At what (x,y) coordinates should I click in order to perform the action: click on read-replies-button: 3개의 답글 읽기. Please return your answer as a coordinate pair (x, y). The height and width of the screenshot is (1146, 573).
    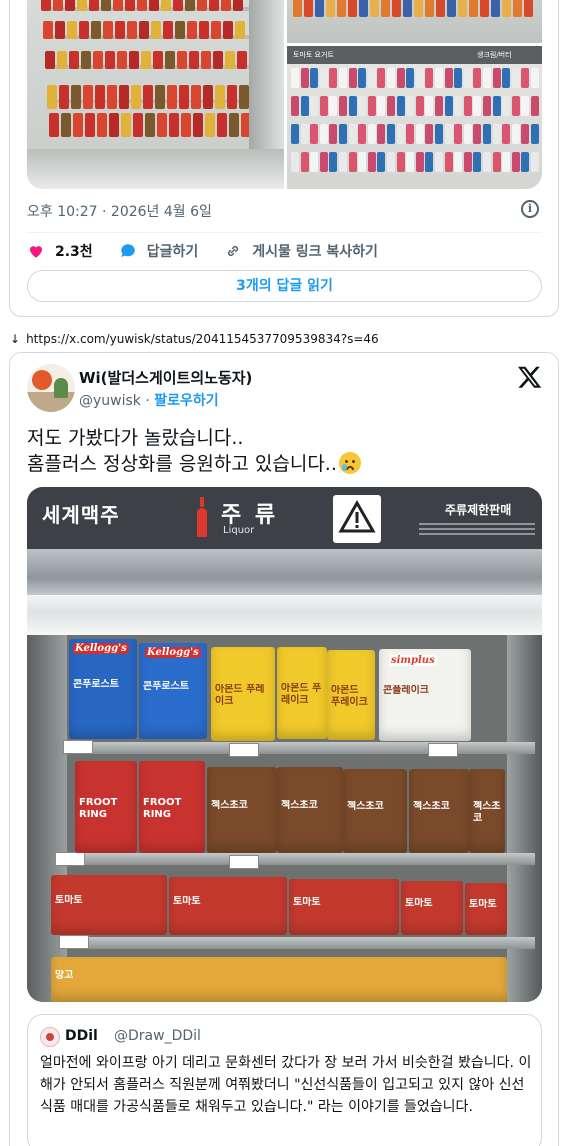
    Looking at the image, I should click on (284, 286).